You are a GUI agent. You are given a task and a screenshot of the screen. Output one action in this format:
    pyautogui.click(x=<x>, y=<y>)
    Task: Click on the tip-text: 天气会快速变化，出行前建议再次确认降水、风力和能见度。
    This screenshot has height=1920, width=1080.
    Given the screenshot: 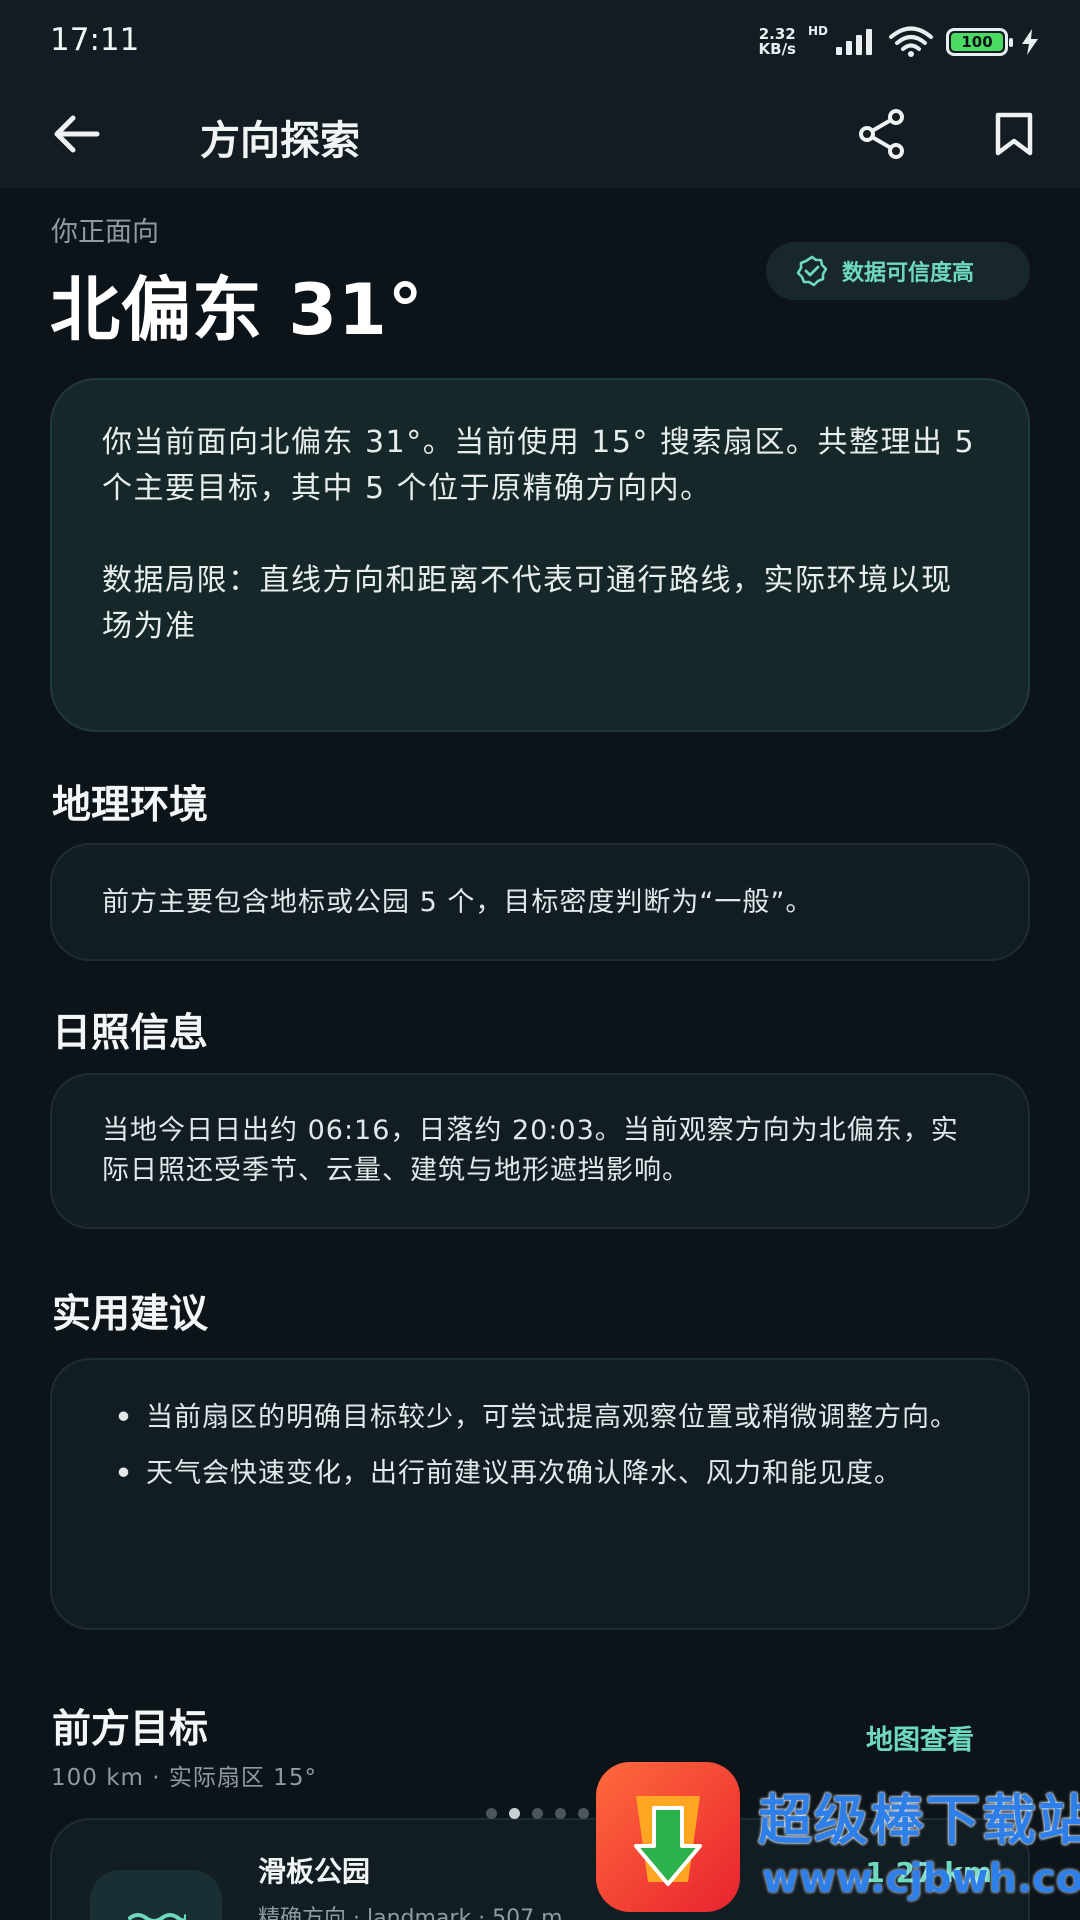 What is the action you would take?
    pyautogui.click(x=524, y=1473)
    